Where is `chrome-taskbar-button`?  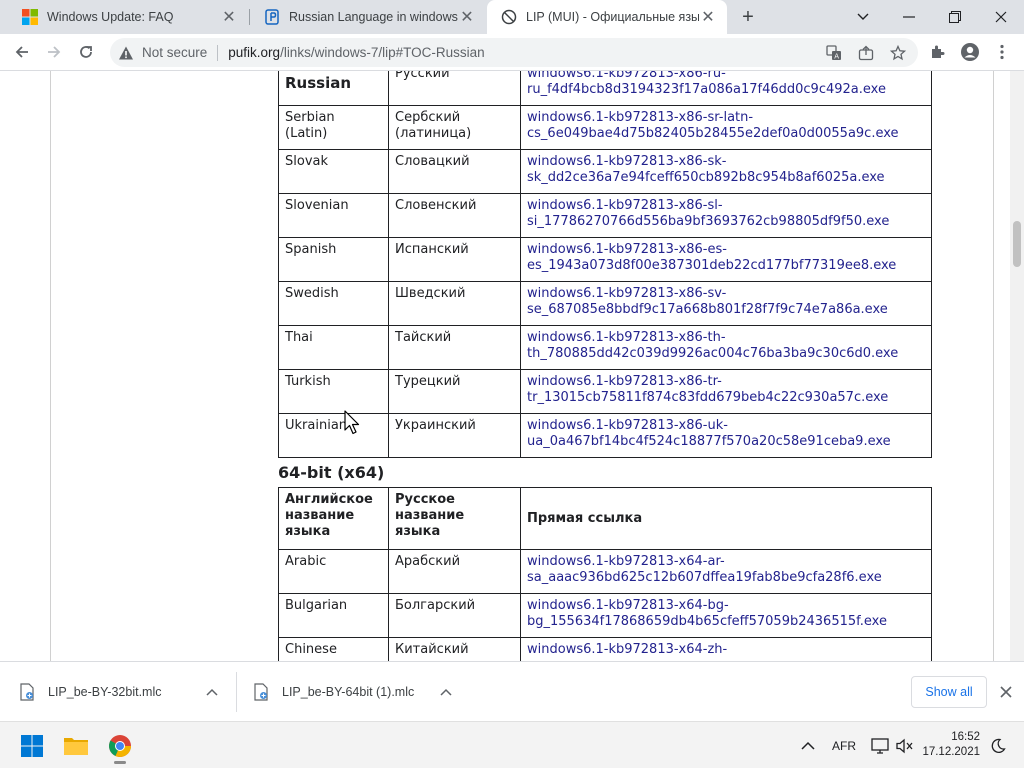 chrome-taskbar-button is located at coordinates (120, 746).